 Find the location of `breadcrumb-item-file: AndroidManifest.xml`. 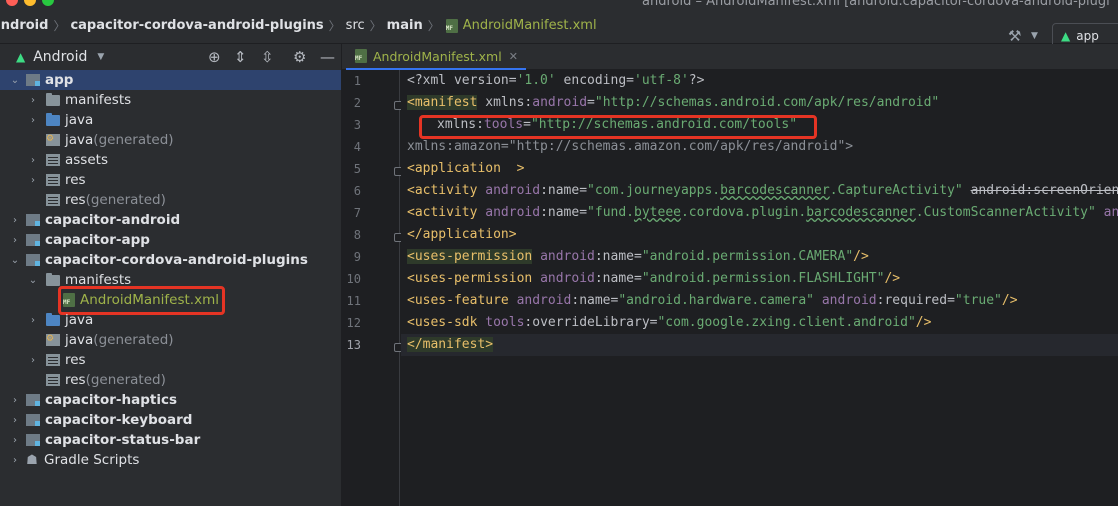

breadcrumb-item-file: AndroidManifest.xml is located at coordinates (530, 25).